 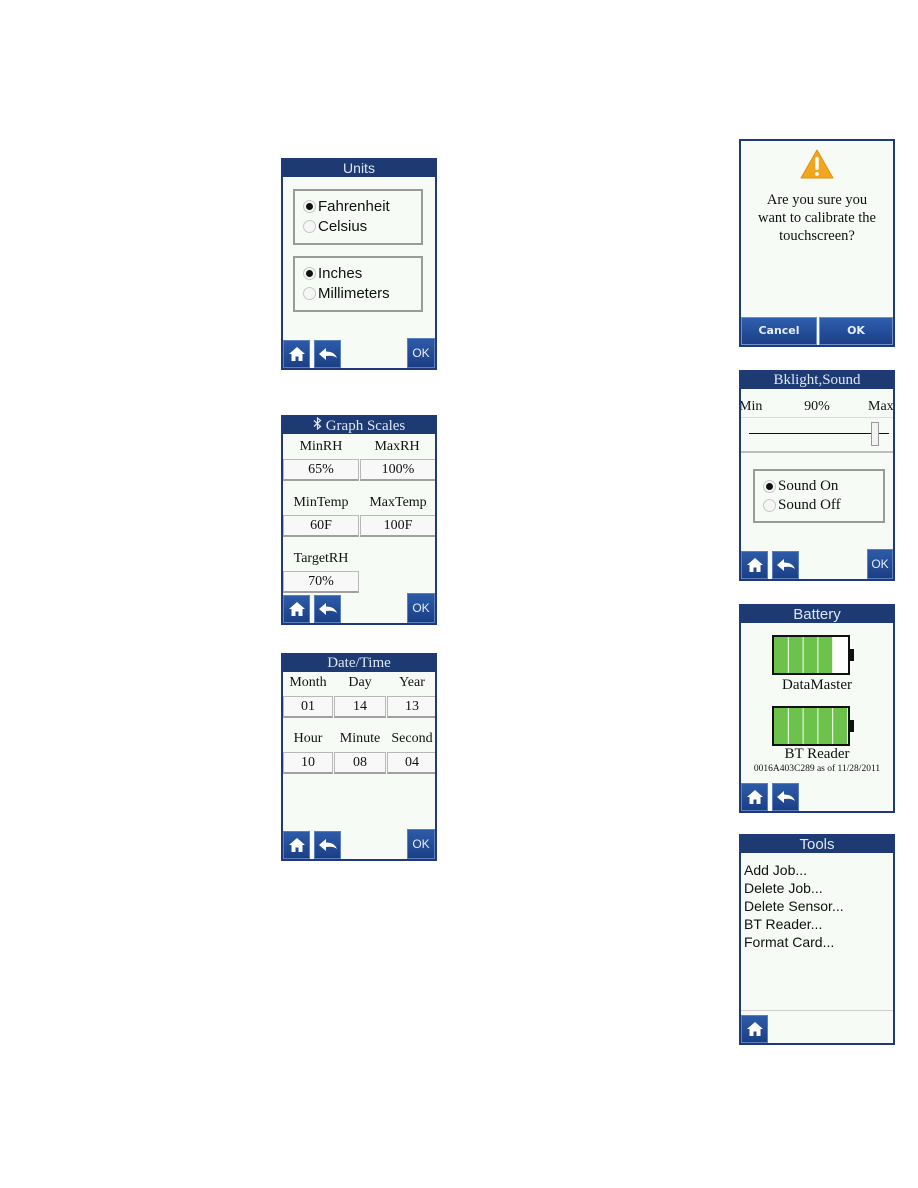 I want to click on date-time-title: Date/Time, so click(x=359, y=663).